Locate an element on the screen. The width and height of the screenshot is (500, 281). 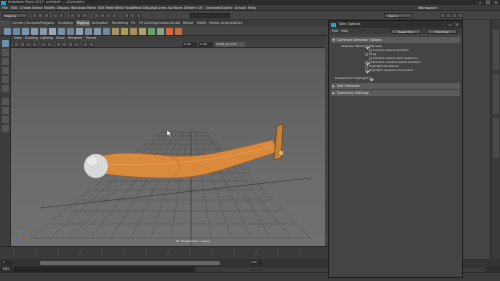
ipr-render-icon is located at coordinates (132, 15).